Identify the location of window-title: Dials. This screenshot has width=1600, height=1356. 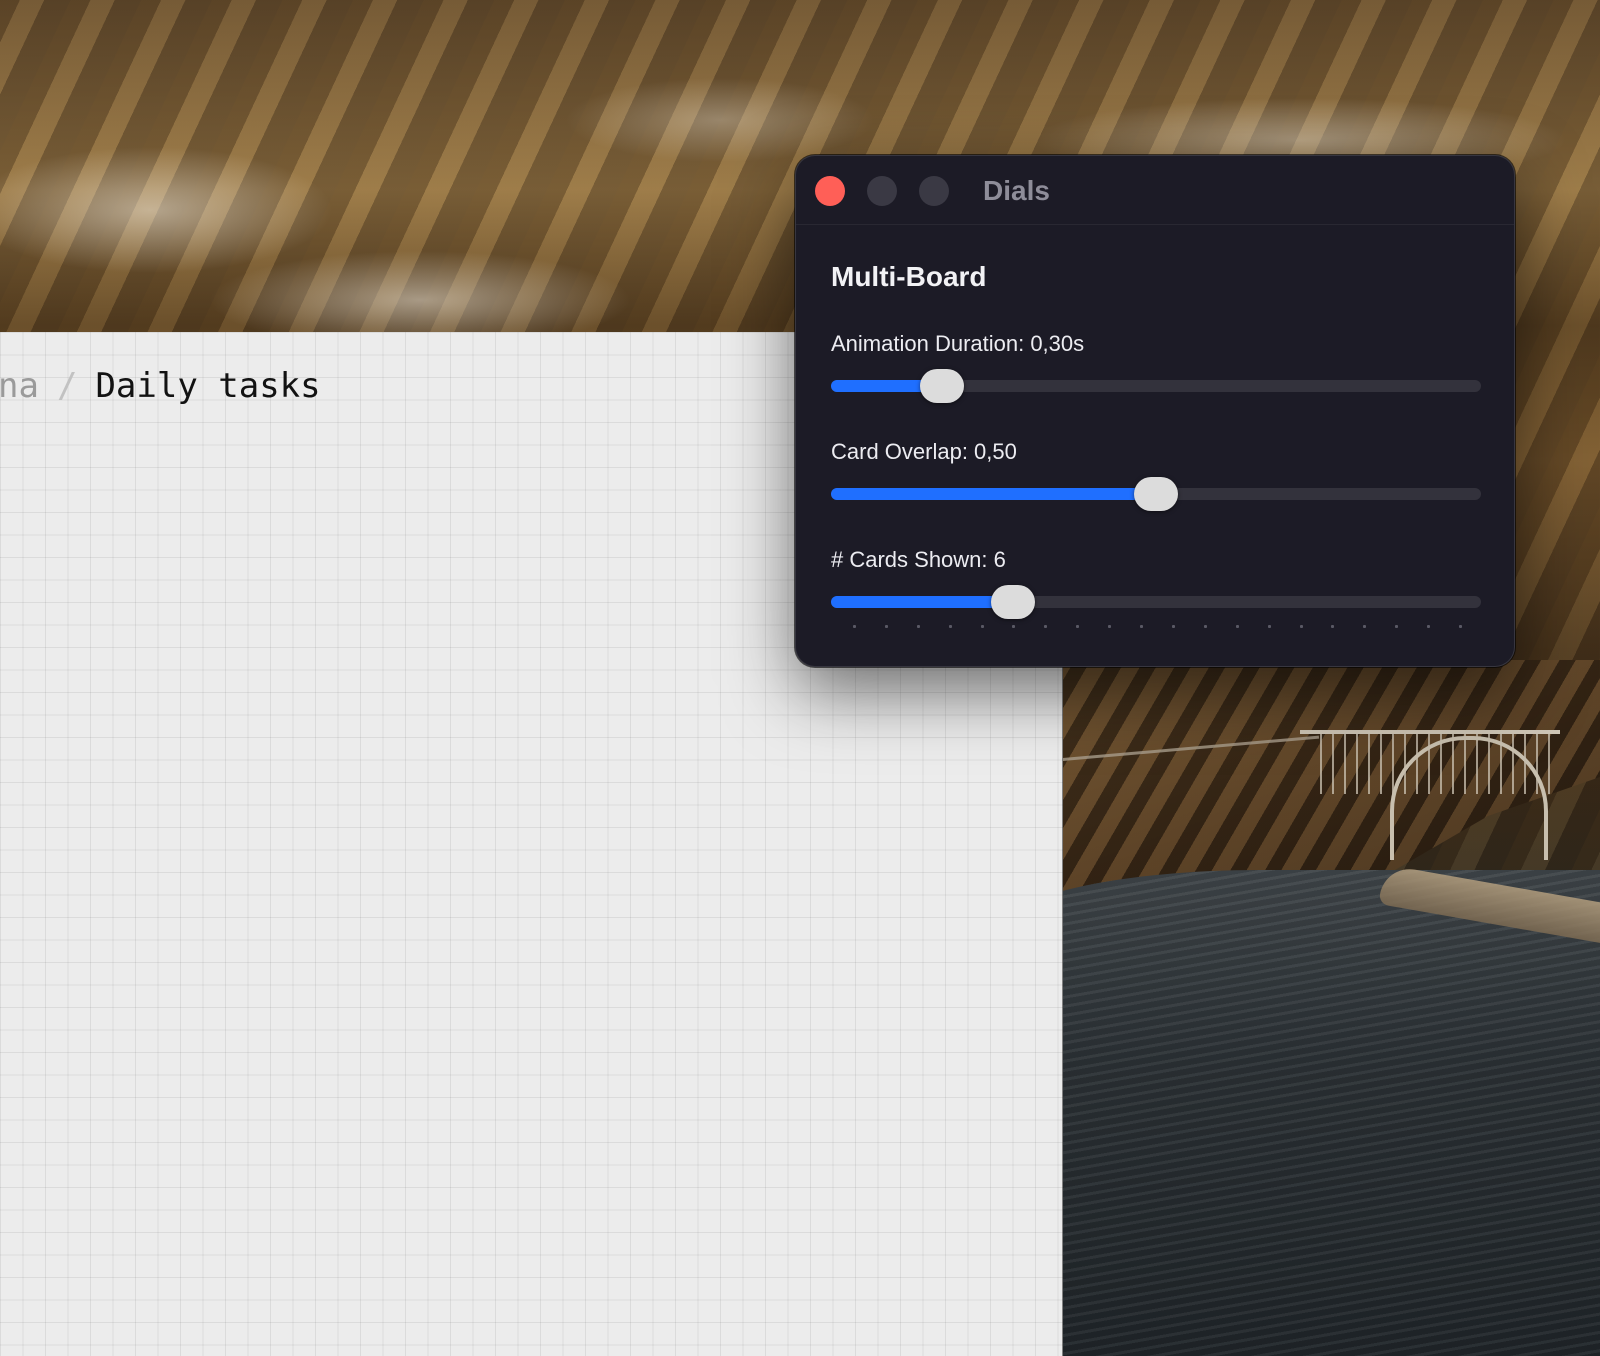
(1016, 190).